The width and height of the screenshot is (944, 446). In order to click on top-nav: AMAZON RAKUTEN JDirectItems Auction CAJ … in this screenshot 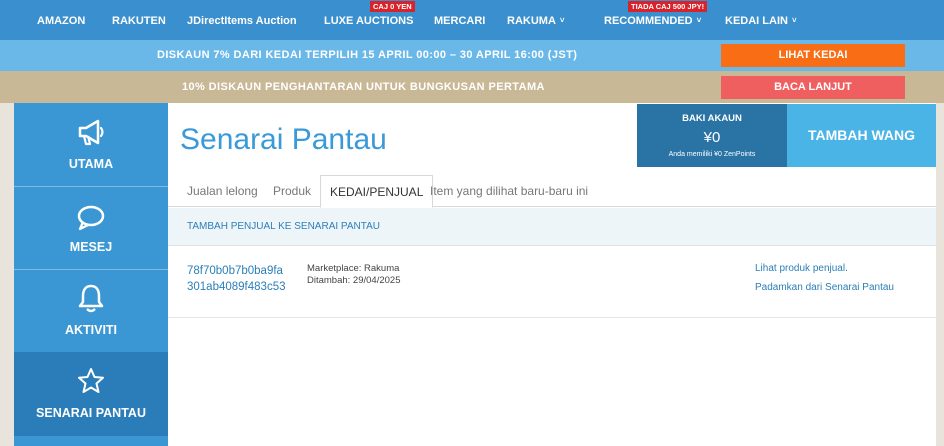, I will do `click(472, 20)`.